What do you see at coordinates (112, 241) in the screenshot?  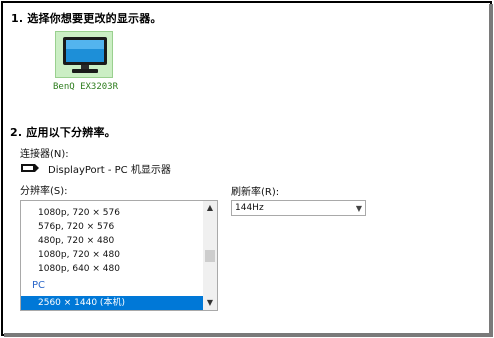 I see `resolution-item: 480p, 720 × 480` at bounding box center [112, 241].